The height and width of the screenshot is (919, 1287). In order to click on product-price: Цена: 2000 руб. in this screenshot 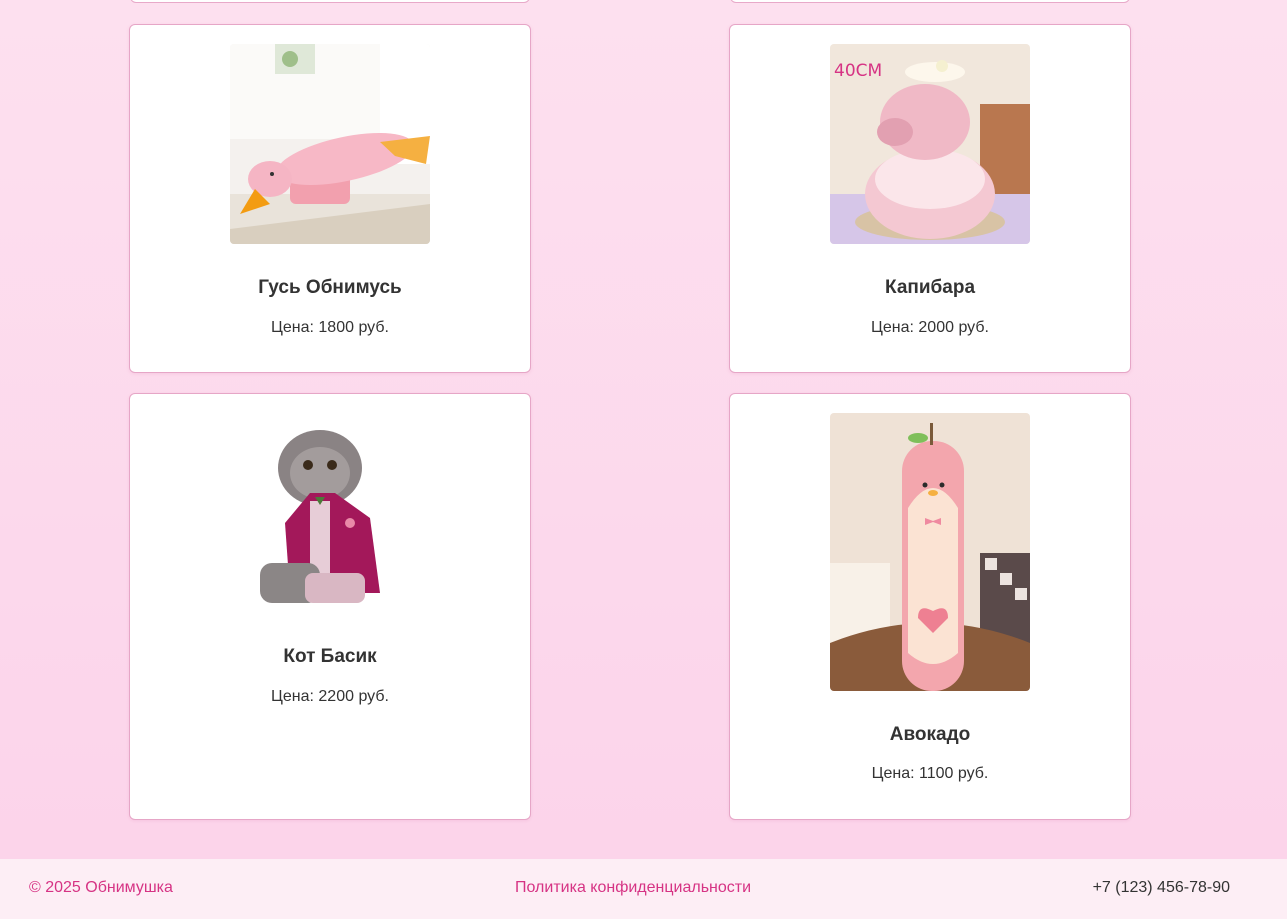, I will do `click(930, 327)`.